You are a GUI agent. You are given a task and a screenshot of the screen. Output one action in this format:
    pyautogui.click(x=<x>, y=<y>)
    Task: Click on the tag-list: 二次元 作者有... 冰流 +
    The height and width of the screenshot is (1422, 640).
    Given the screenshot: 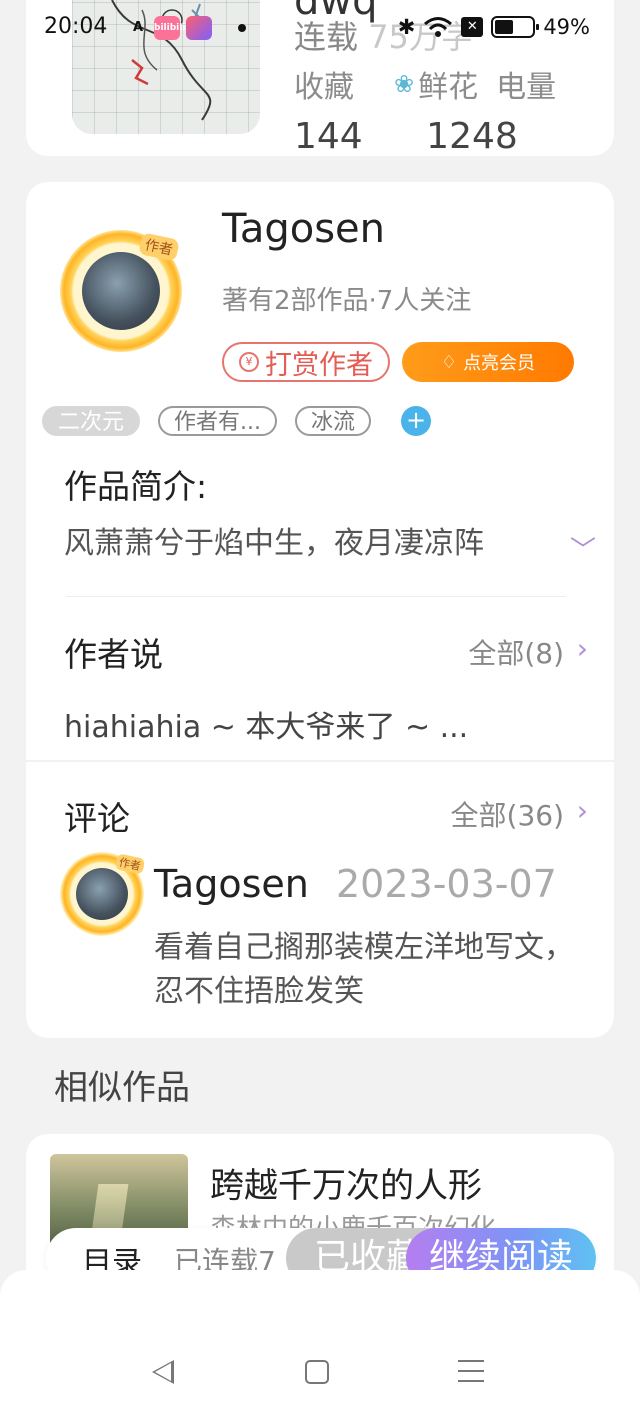 What is the action you would take?
    pyautogui.click(x=237, y=421)
    